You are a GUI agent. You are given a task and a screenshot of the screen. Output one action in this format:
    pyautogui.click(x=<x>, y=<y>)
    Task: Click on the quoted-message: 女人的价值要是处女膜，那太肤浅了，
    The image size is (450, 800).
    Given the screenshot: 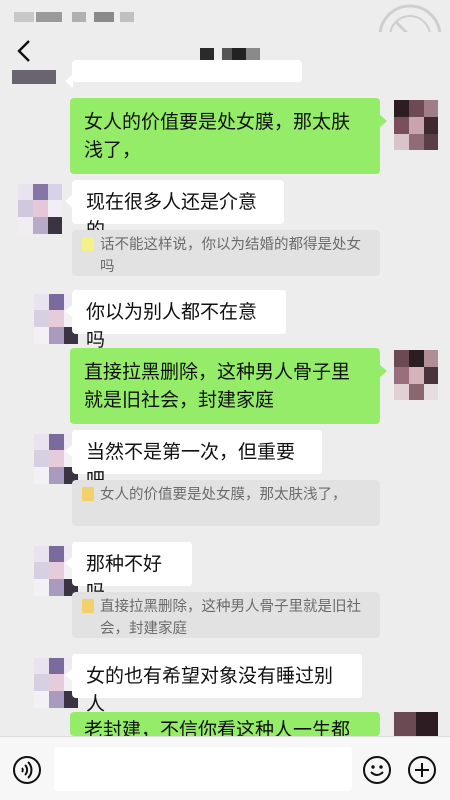 What is the action you would take?
    pyautogui.click(x=226, y=503)
    